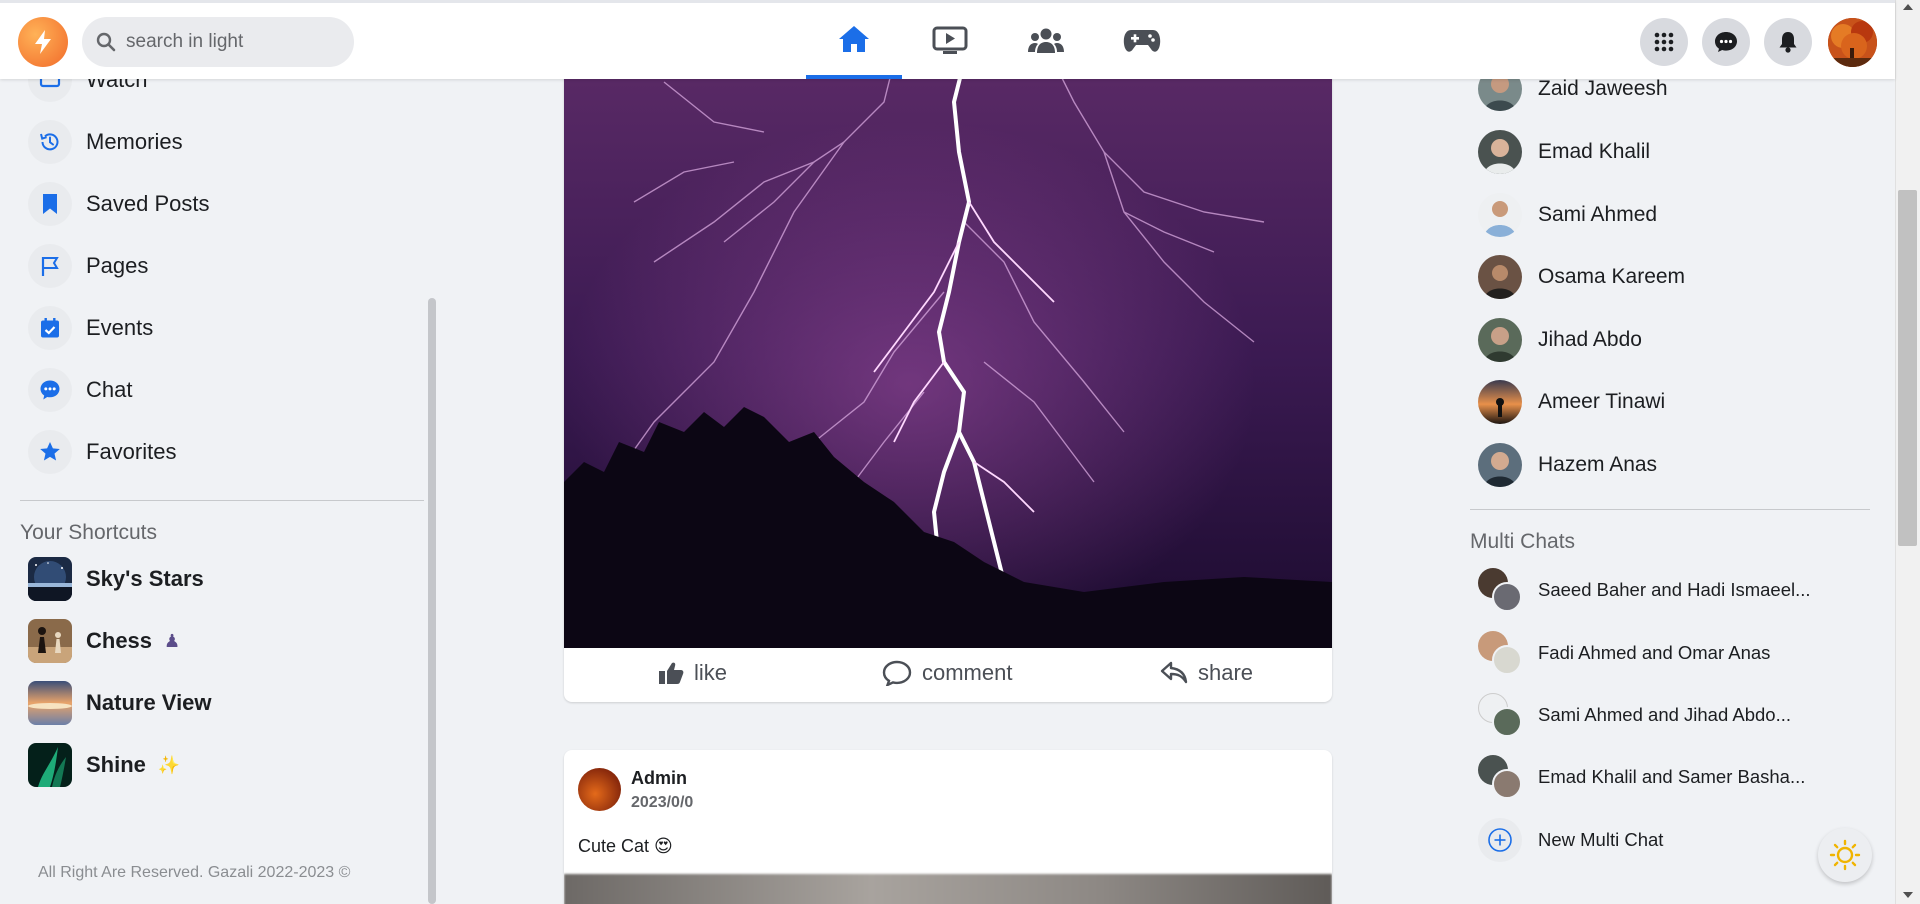 The width and height of the screenshot is (1920, 904). I want to click on gamepad-icon, so click(1142, 41).